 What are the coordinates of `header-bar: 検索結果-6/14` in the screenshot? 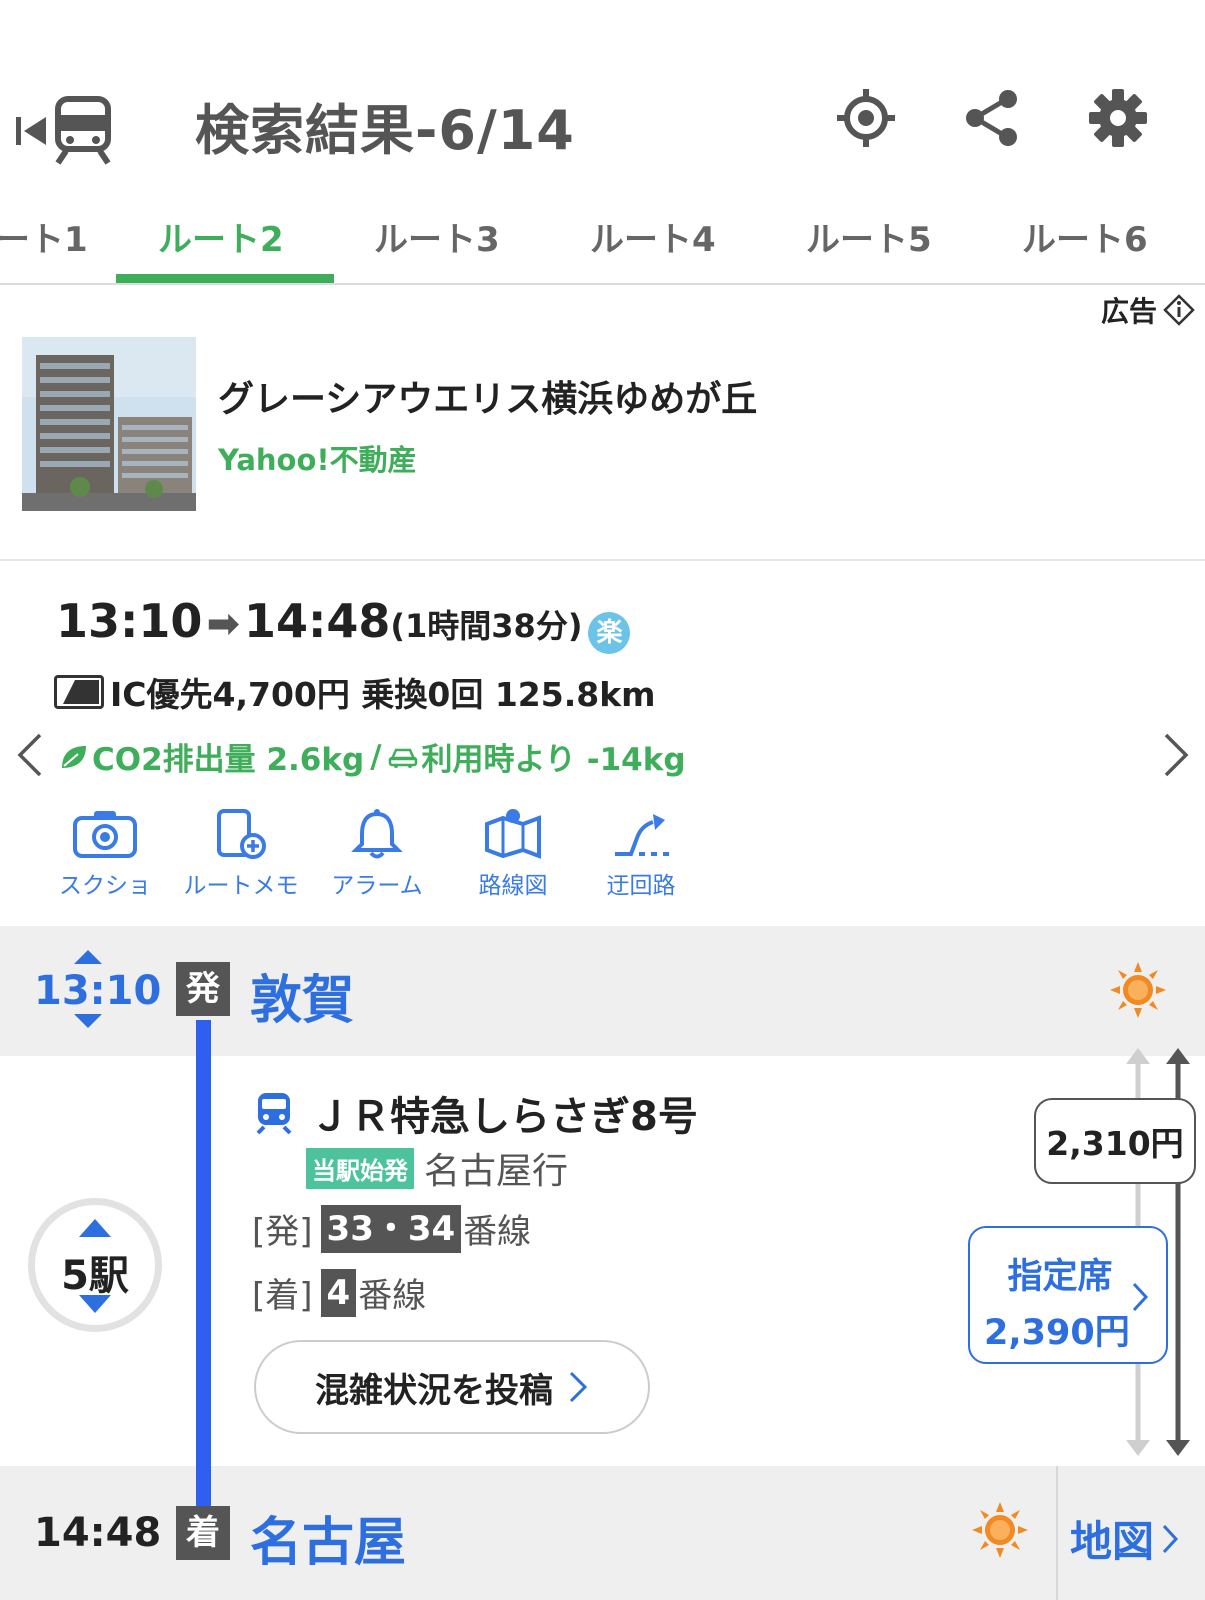 It's located at (602, 120).